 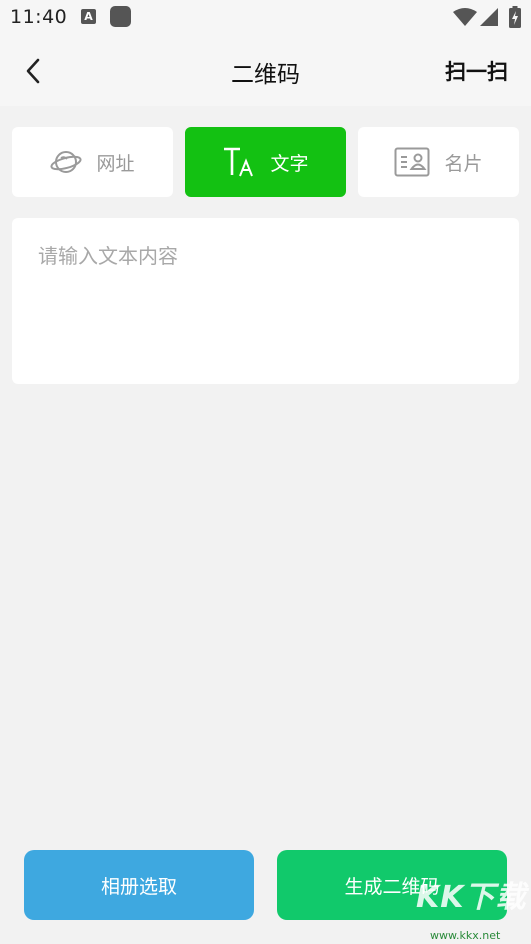 What do you see at coordinates (139, 885) in the screenshot?
I see `album-select-button: 相册选取` at bounding box center [139, 885].